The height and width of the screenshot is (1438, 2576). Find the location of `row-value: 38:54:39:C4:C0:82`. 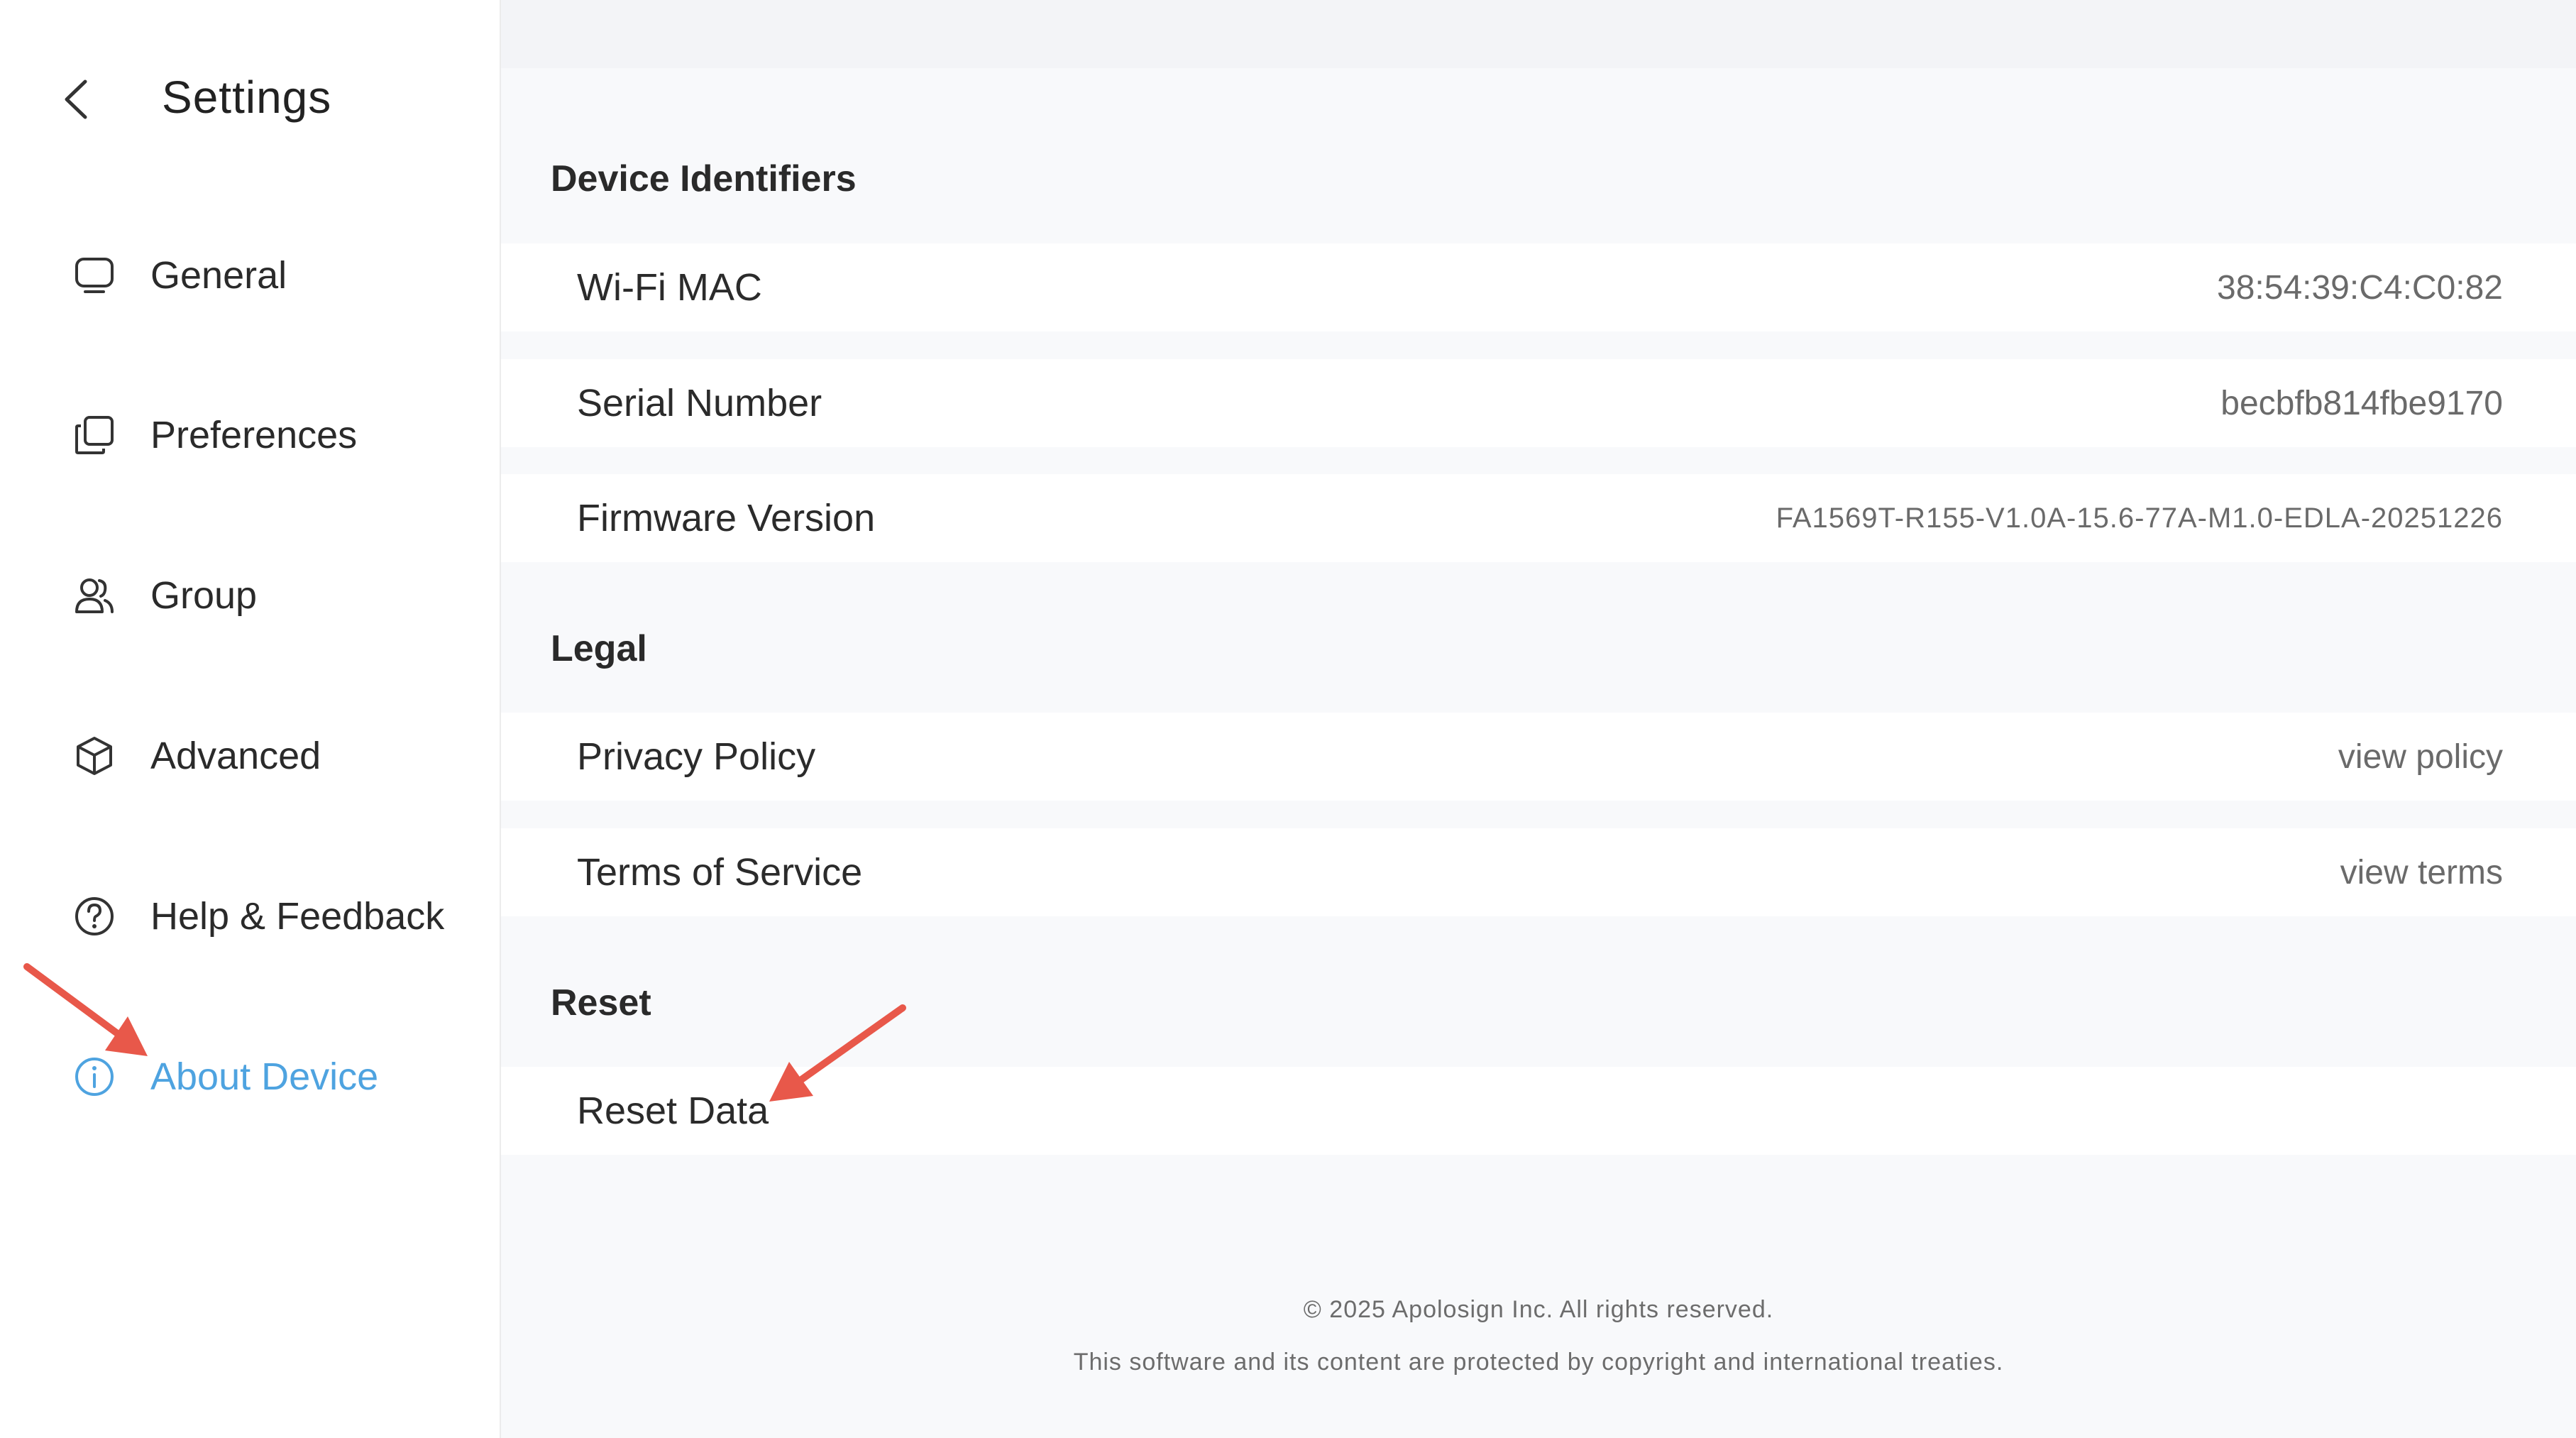

row-value: 38:54:39:C4:C0:82 is located at coordinates (2360, 287).